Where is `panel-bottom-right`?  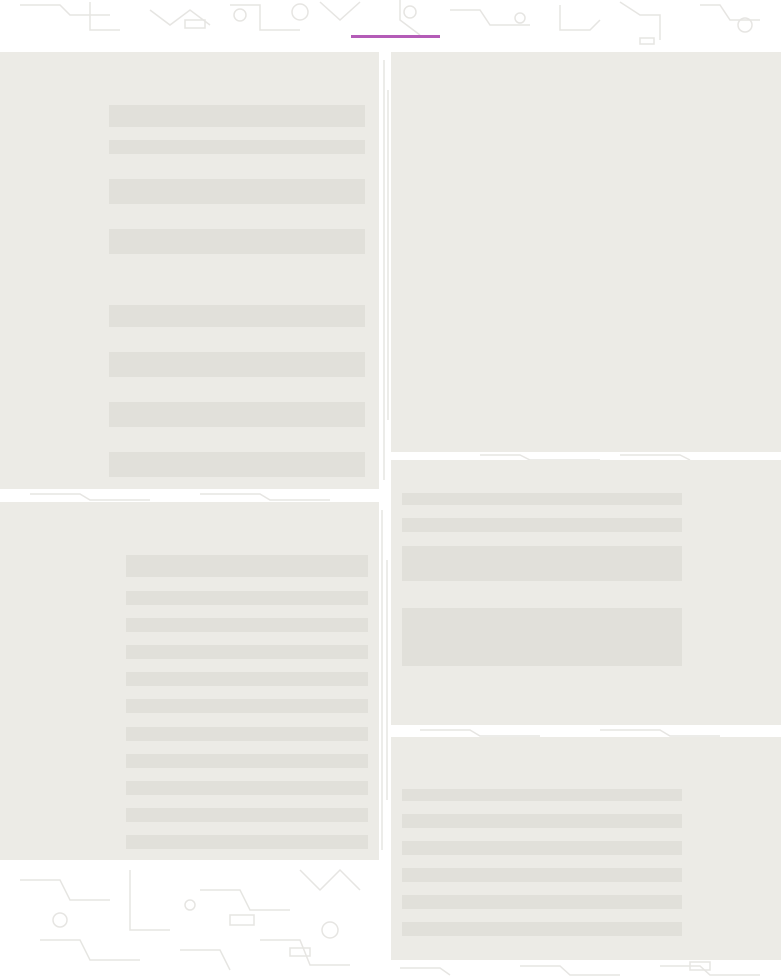 panel-bottom-right is located at coordinates (586, 848).